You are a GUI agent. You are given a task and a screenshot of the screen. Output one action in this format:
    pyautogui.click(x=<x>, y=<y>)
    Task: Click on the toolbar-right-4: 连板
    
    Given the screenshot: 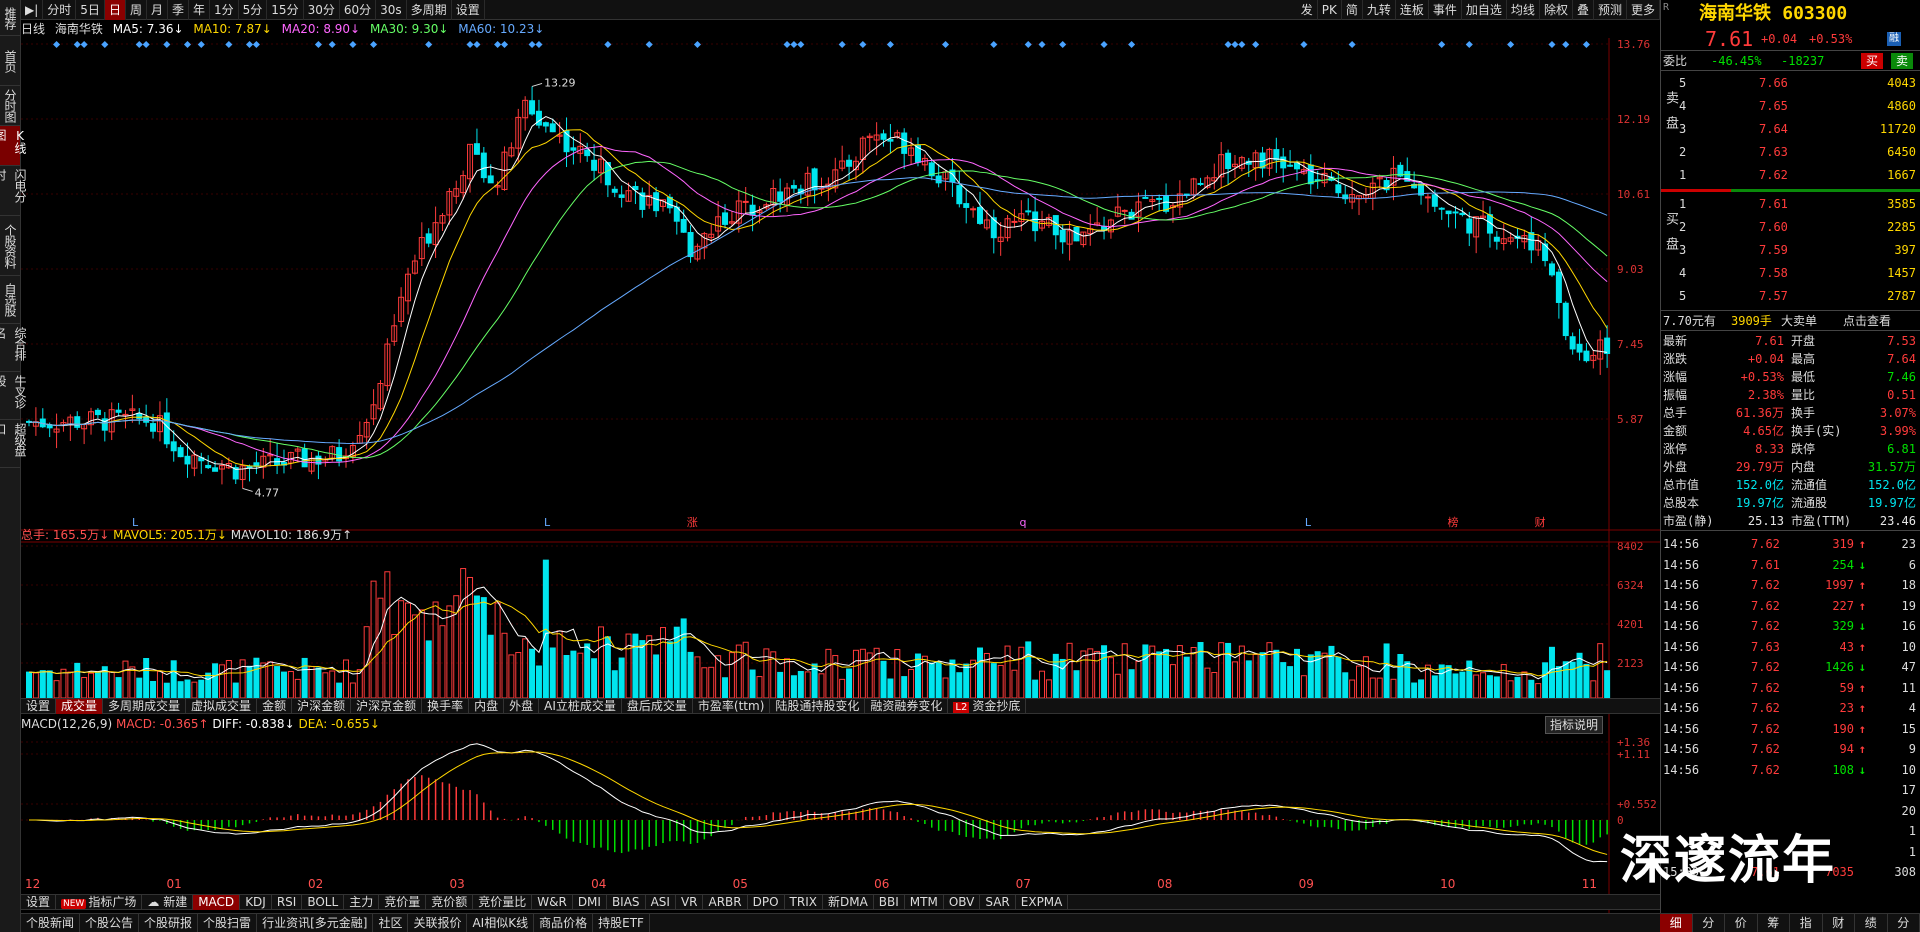 What is the action you would take?
    pyautogui.click(x=1412, y=10)
    